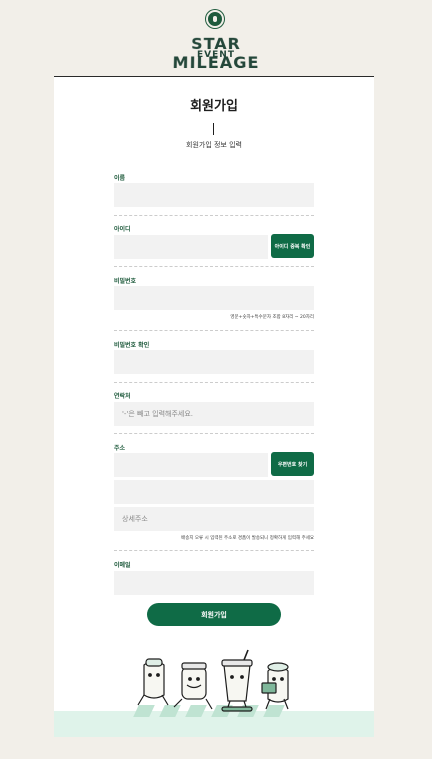 Image resolution: width=432 pixels, height=759 pixels. What do you see at coordinates (214, 583) in the screenshot?
I see `email-input` at bounding box center [214, 583].